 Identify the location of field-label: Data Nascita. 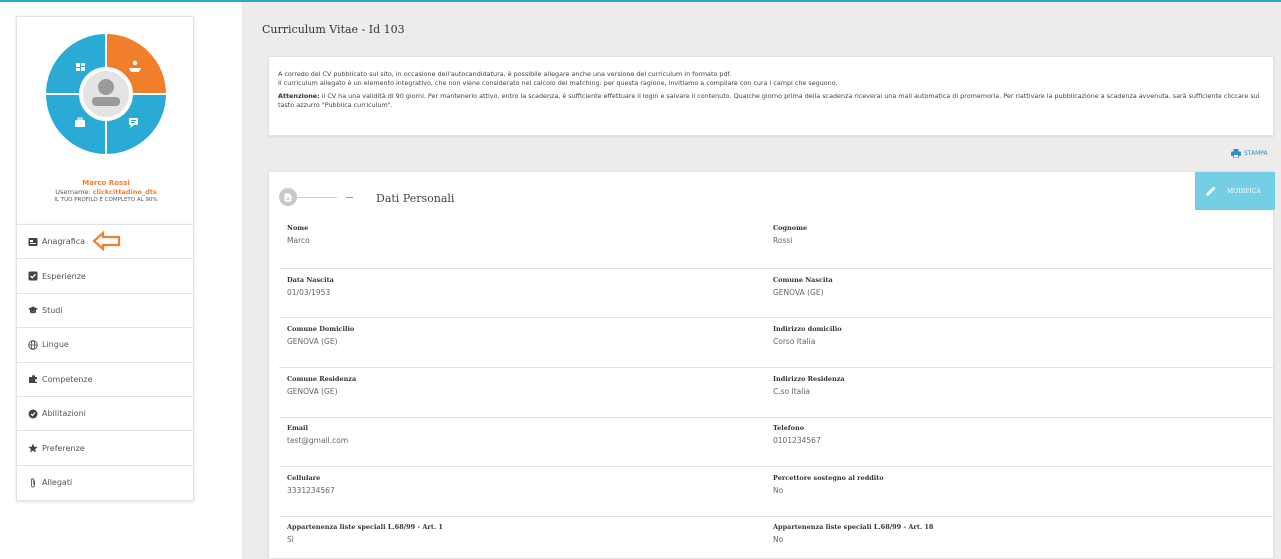
(310, 280).